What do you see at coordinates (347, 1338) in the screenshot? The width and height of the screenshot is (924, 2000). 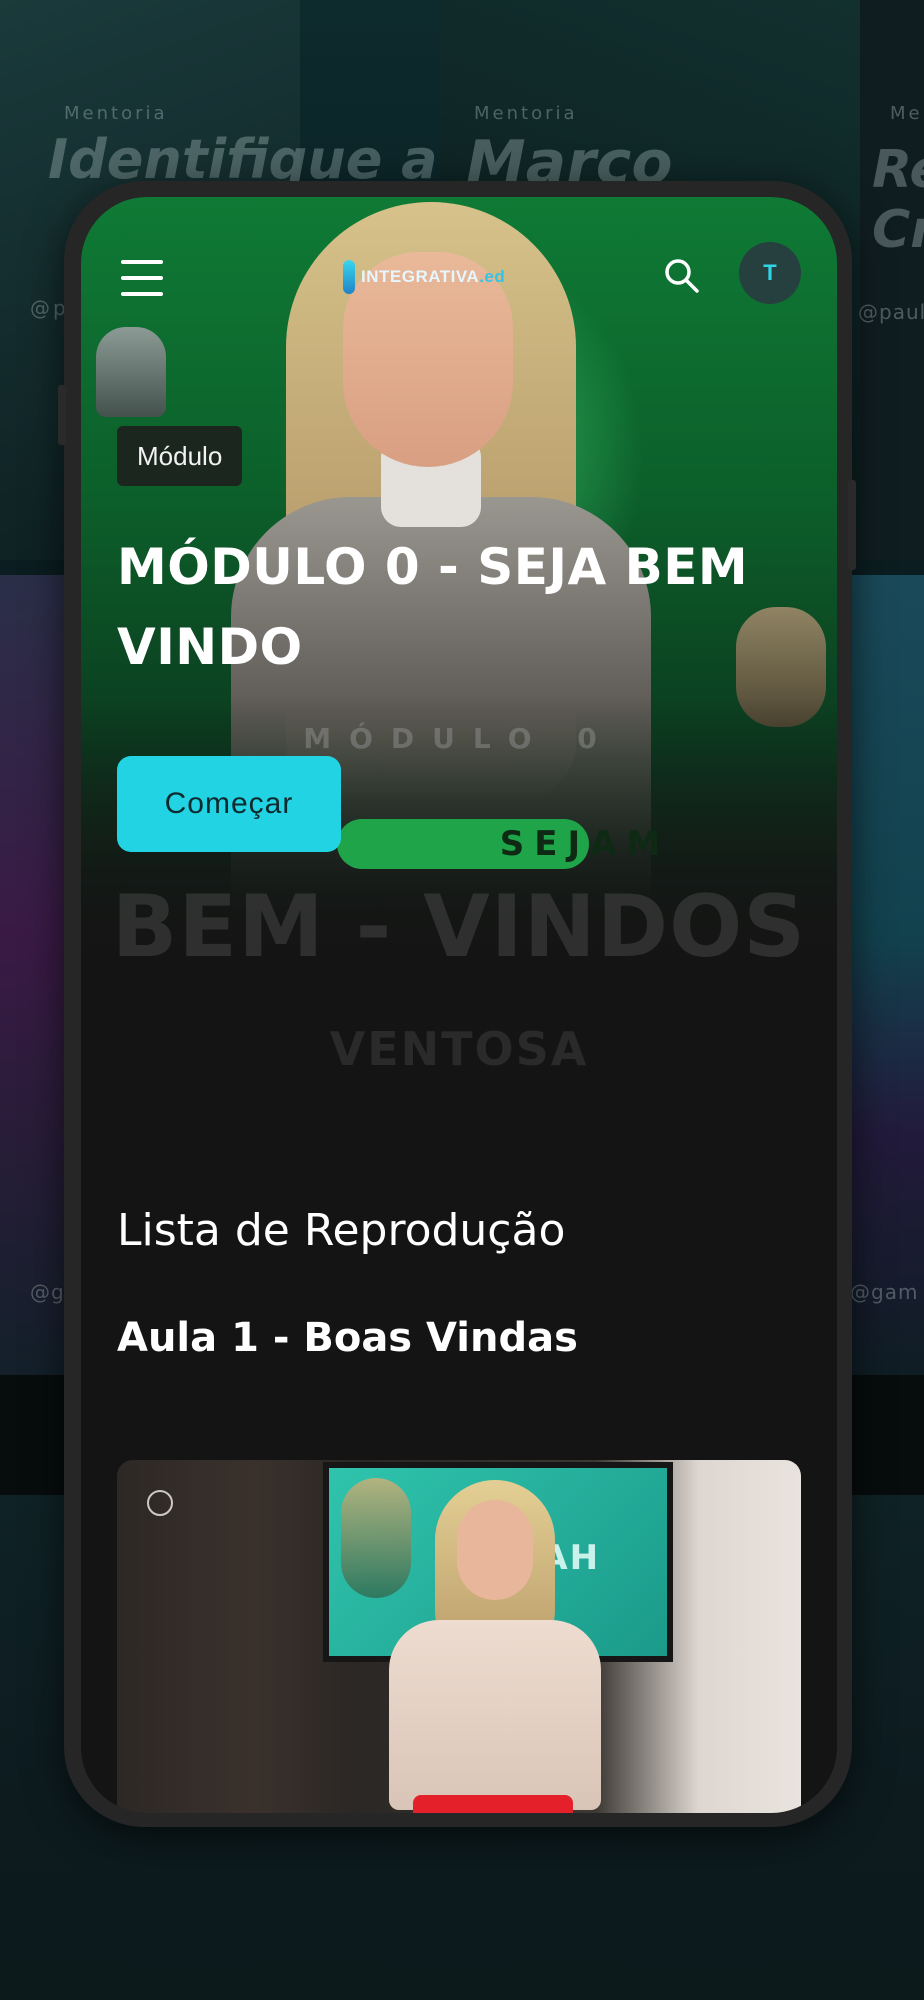 I see `lesson-title: Aula 1 - Boas Vindas` at bounding box center [347, 1338].